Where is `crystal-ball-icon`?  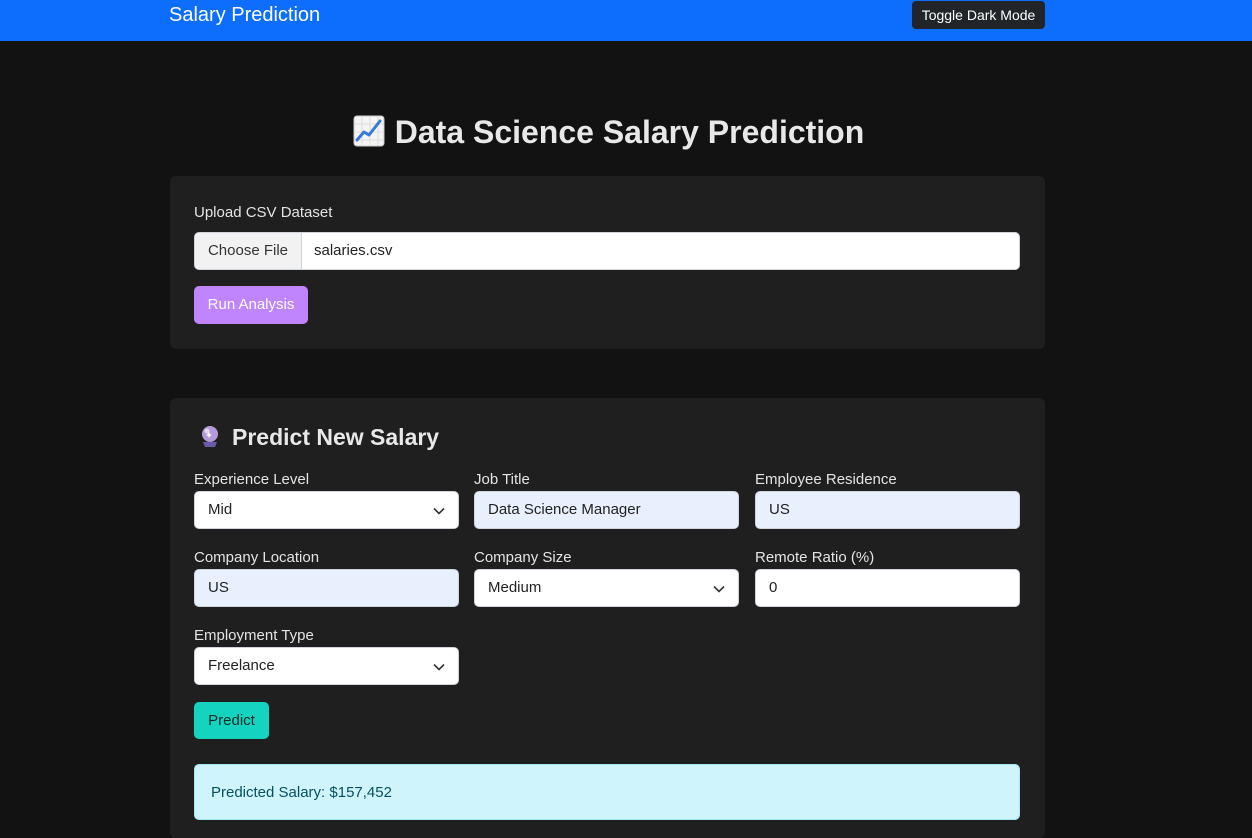 crystal-ball-icon is located at coordinates (210, 439).